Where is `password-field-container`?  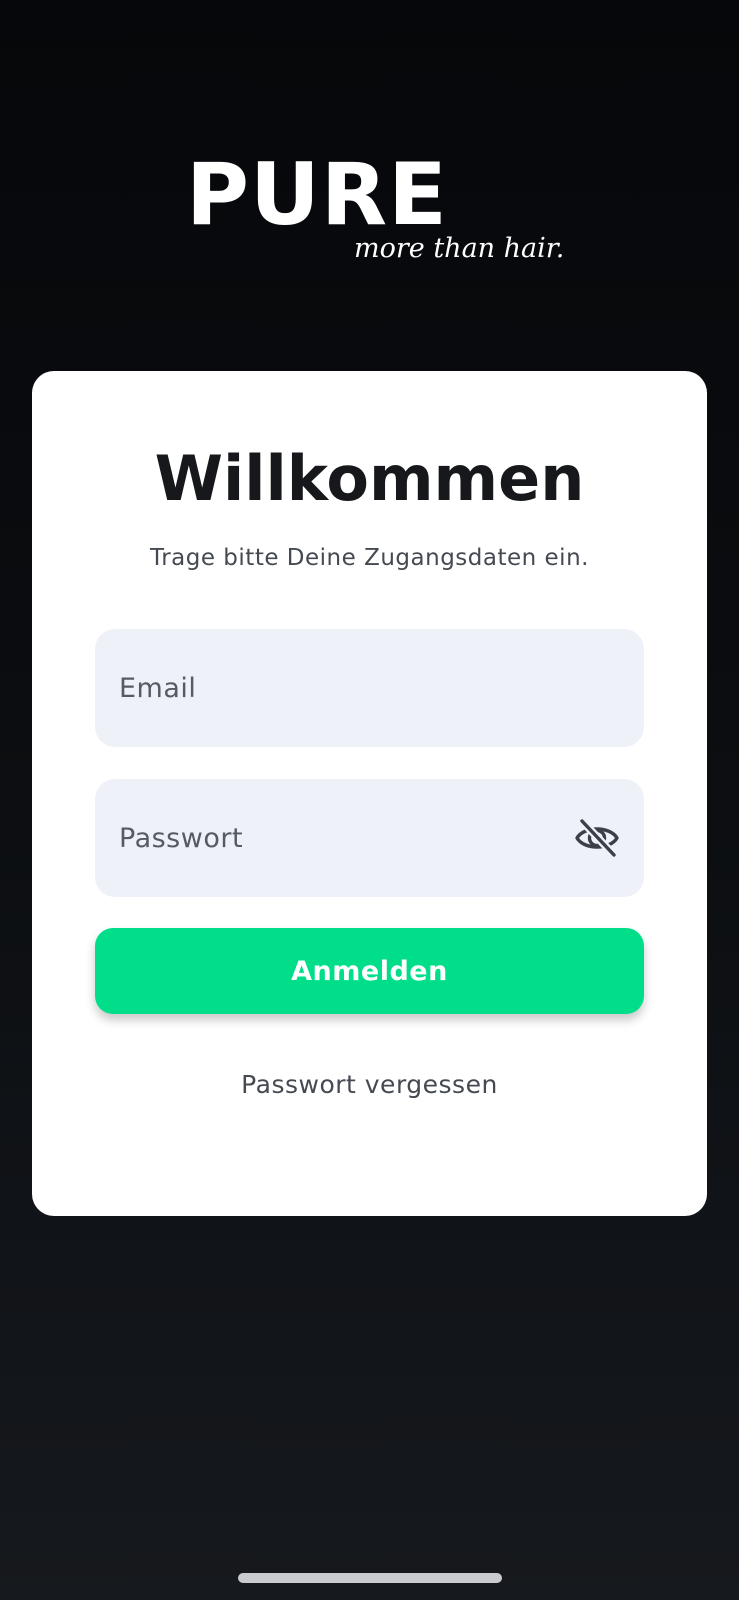 password-field-container is located at coordinates (369, 838).